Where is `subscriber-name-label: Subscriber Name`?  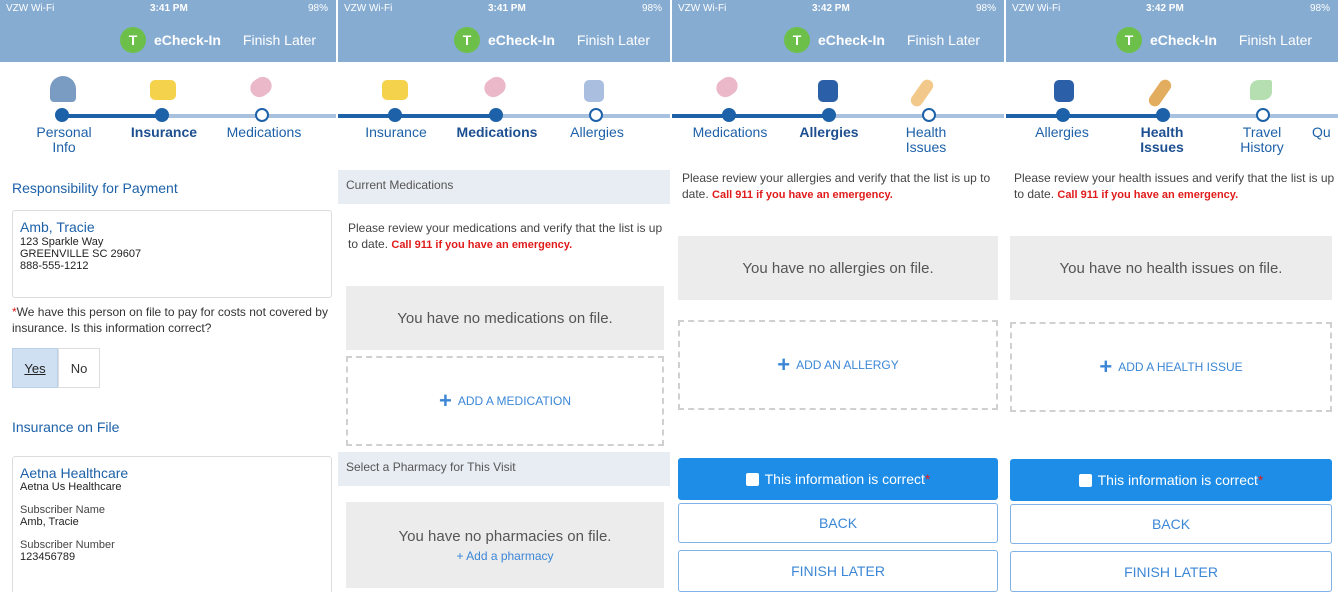
subscriber-name-label: Subscriber Name is located at coordinates (62, 510).